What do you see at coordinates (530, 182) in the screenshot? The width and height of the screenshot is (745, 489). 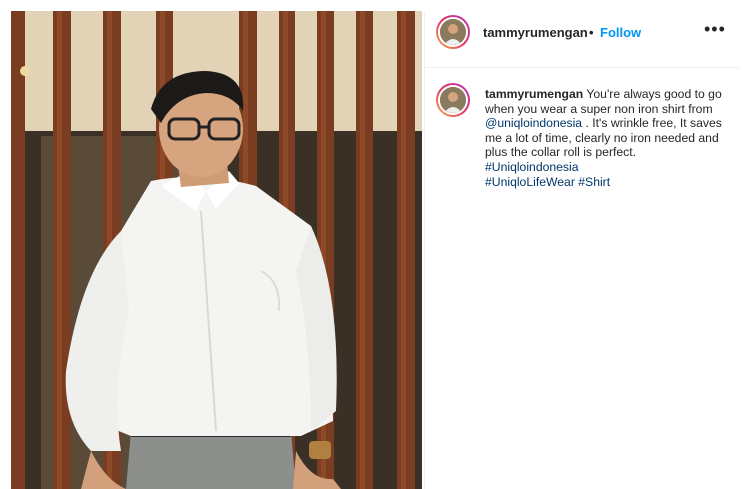 I see `hashtag-link: #UniqloLifeWear` at bounding box center [530, 182].